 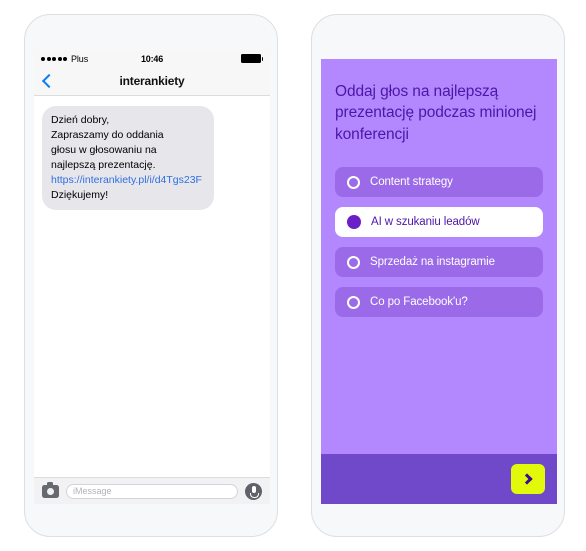 I want to click on message-input-bar: iMessage, so click(x=152, y=490).